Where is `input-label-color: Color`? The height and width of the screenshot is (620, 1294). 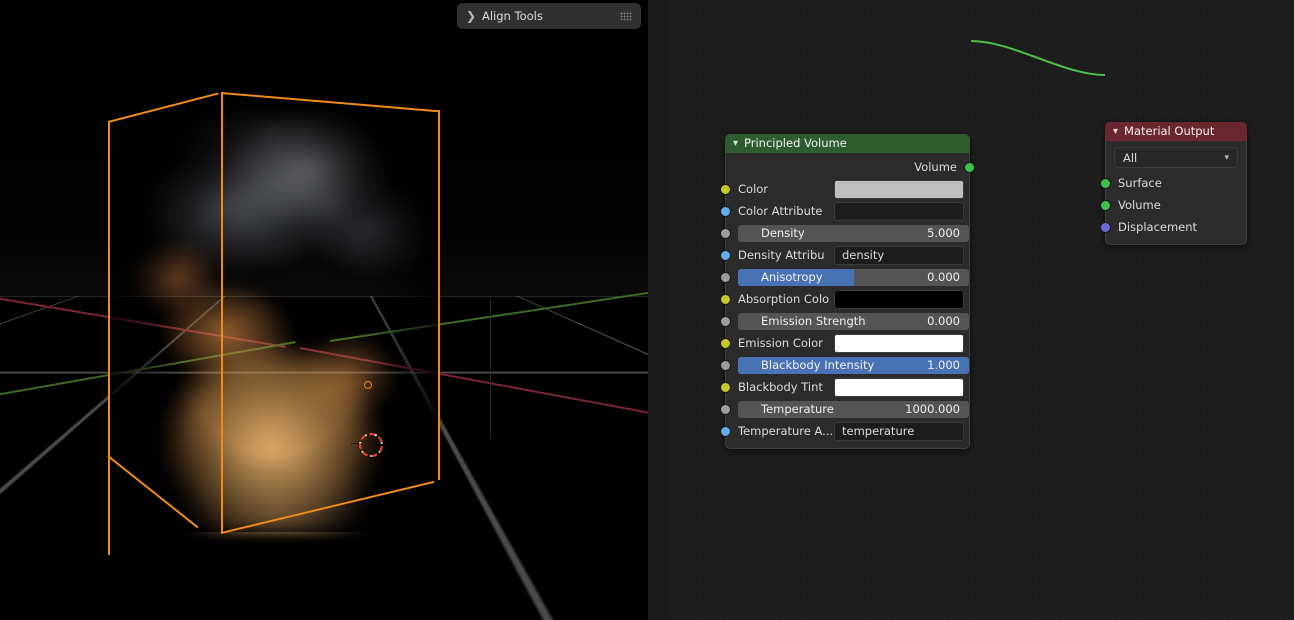
input-label-color: Color is located at coordinates (753, 189).